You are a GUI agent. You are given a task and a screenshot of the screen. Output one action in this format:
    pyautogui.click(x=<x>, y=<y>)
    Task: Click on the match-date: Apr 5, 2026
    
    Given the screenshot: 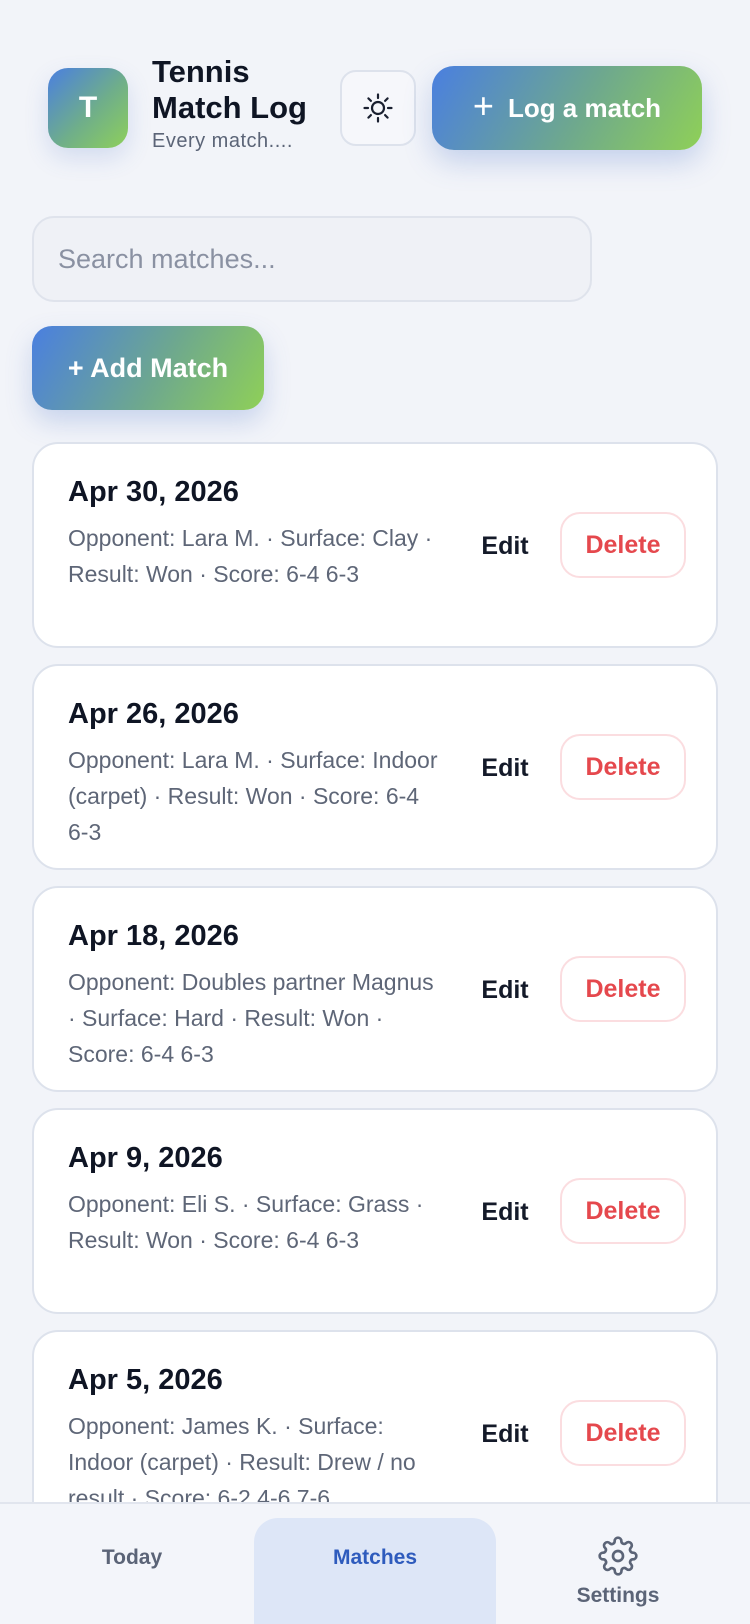 What is the action you would take?
    pyautogui.click(x=145, y=1380)
    